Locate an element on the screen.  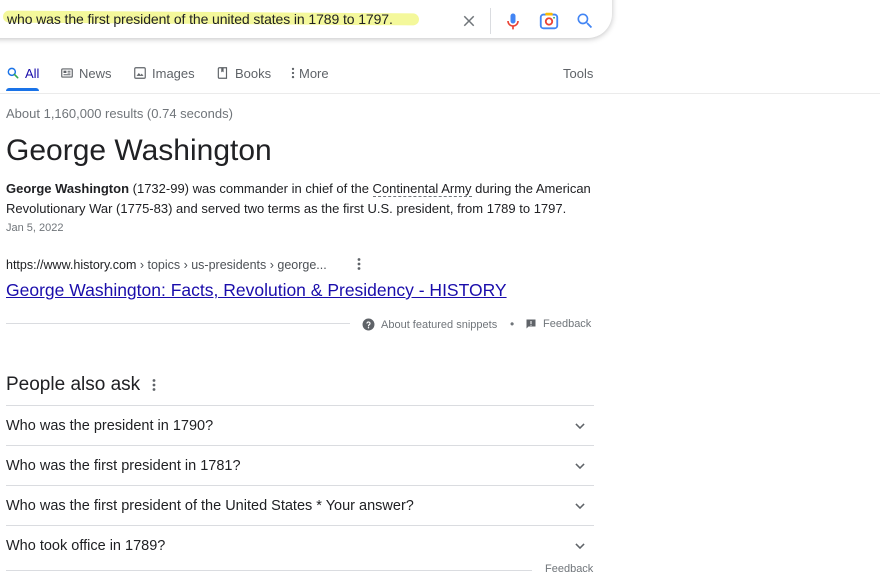
paa-question: Who took office in 1789? is located at coordinates (300, 545).